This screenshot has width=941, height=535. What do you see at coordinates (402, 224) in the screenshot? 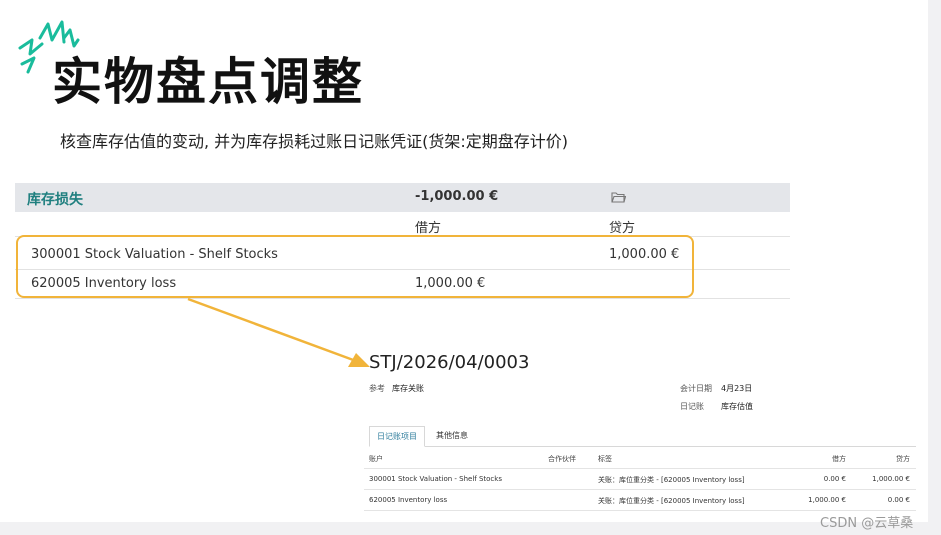
I see `column-headers: 借方 贷方` at bounding box center [402, 224].